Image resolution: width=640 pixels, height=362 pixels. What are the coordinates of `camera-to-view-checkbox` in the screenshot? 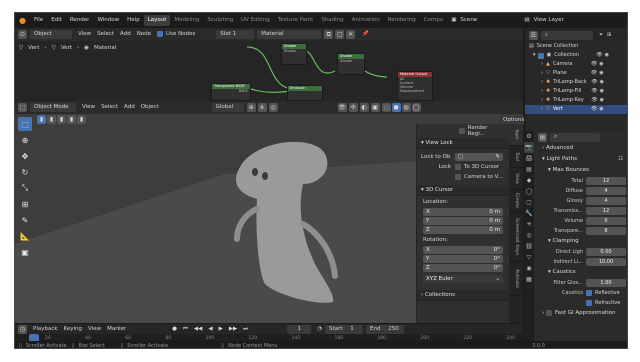 It's located at (458, 177).